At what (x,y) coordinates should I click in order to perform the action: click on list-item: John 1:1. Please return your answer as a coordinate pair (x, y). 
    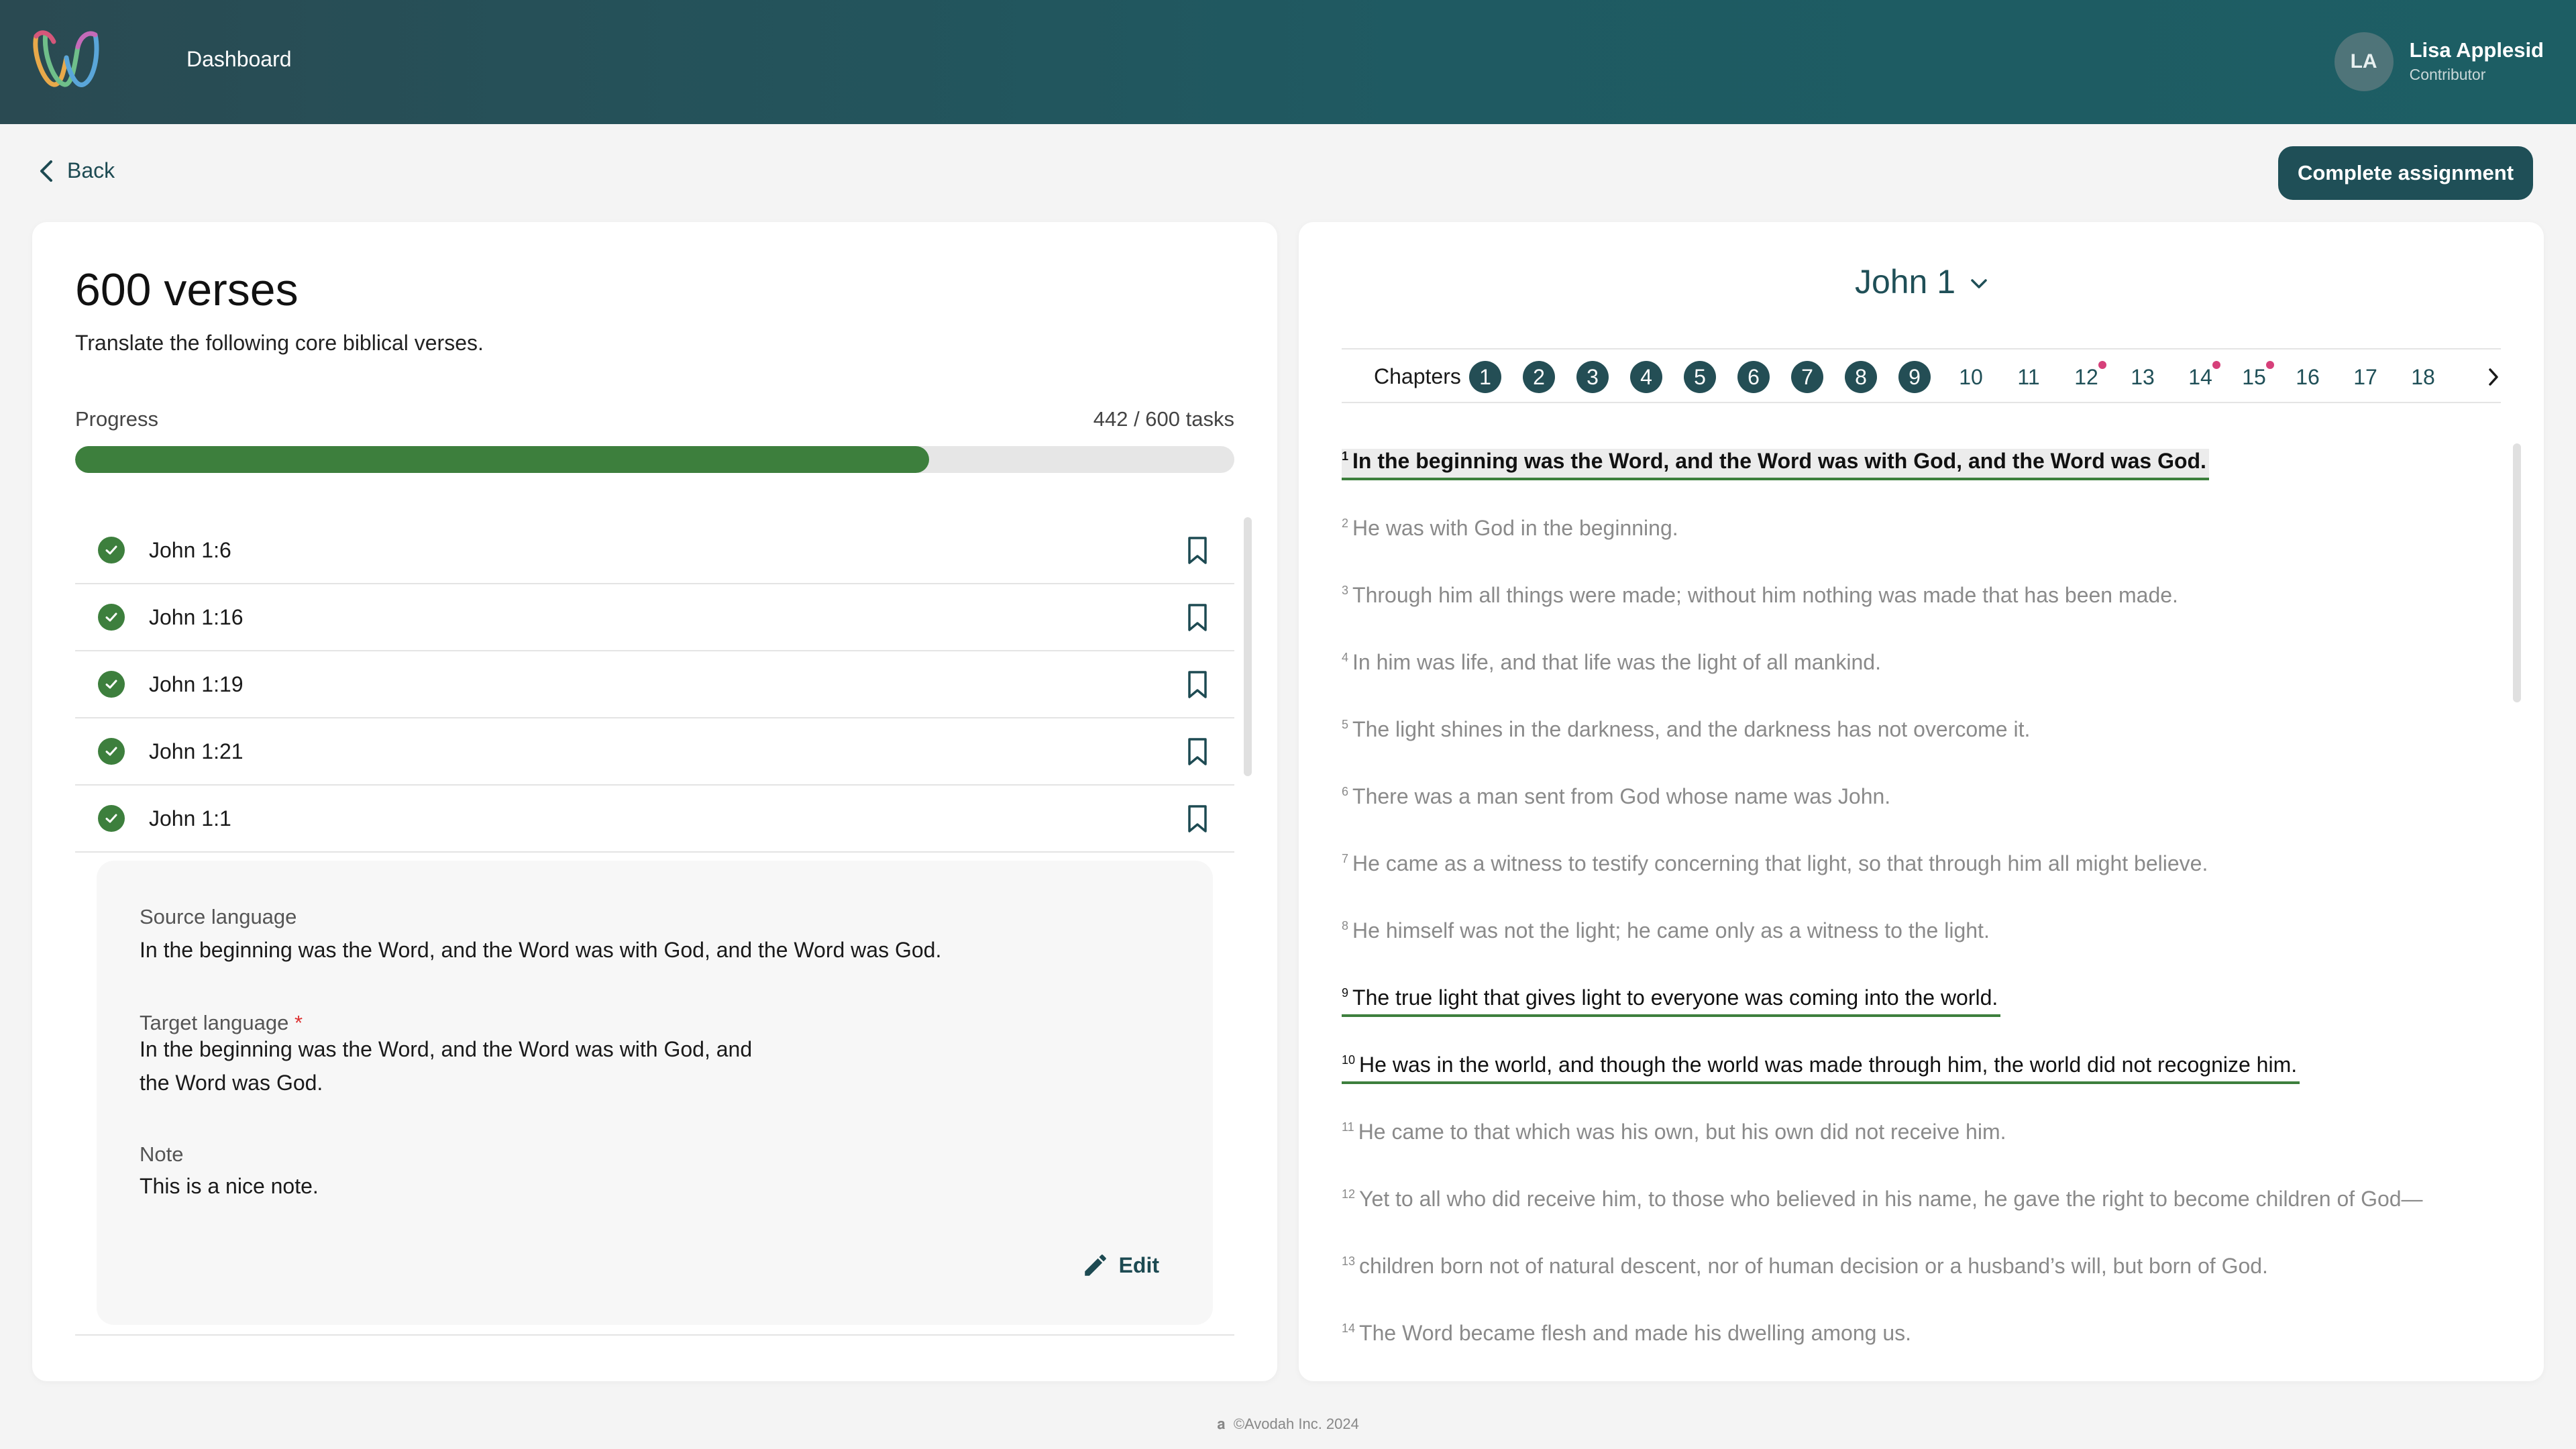
    Looking at the image, I should click on (654, 819).